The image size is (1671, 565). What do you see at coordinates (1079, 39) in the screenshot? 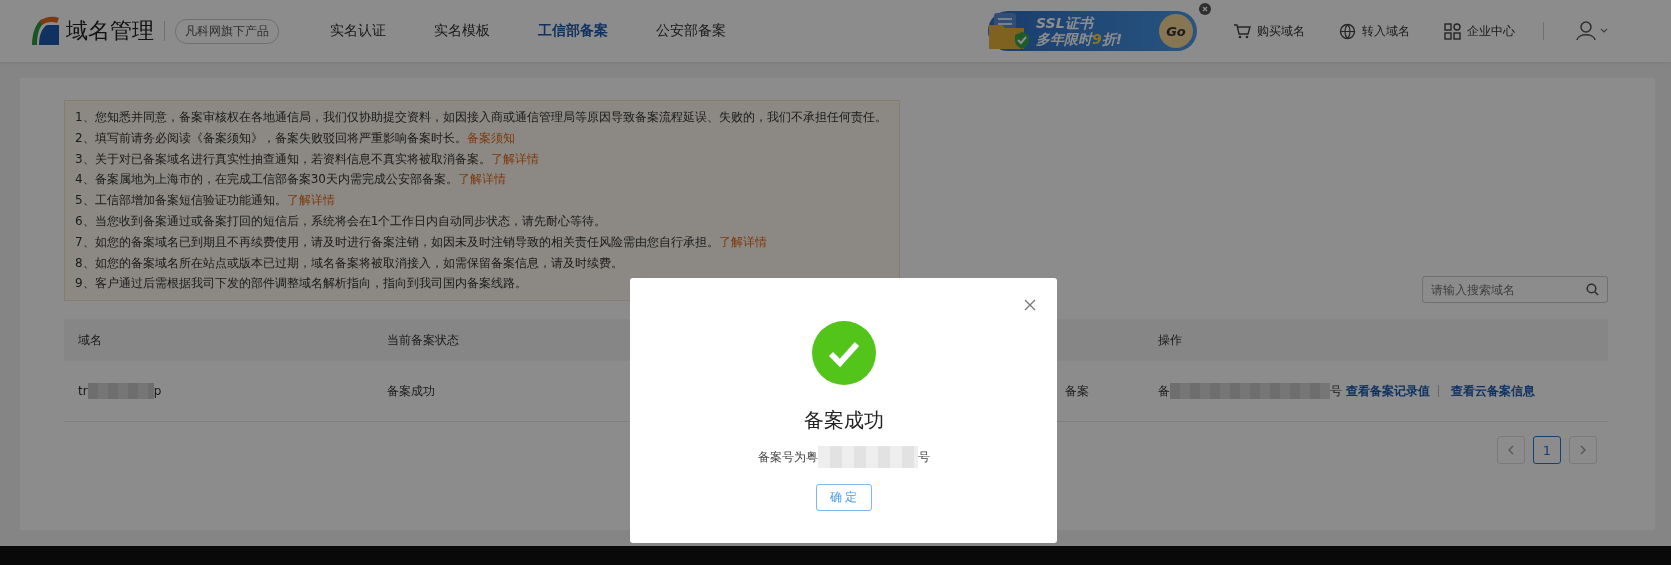
I see `promo-subtitle: 多年限时9折!` at bounding box center [1079, 39].